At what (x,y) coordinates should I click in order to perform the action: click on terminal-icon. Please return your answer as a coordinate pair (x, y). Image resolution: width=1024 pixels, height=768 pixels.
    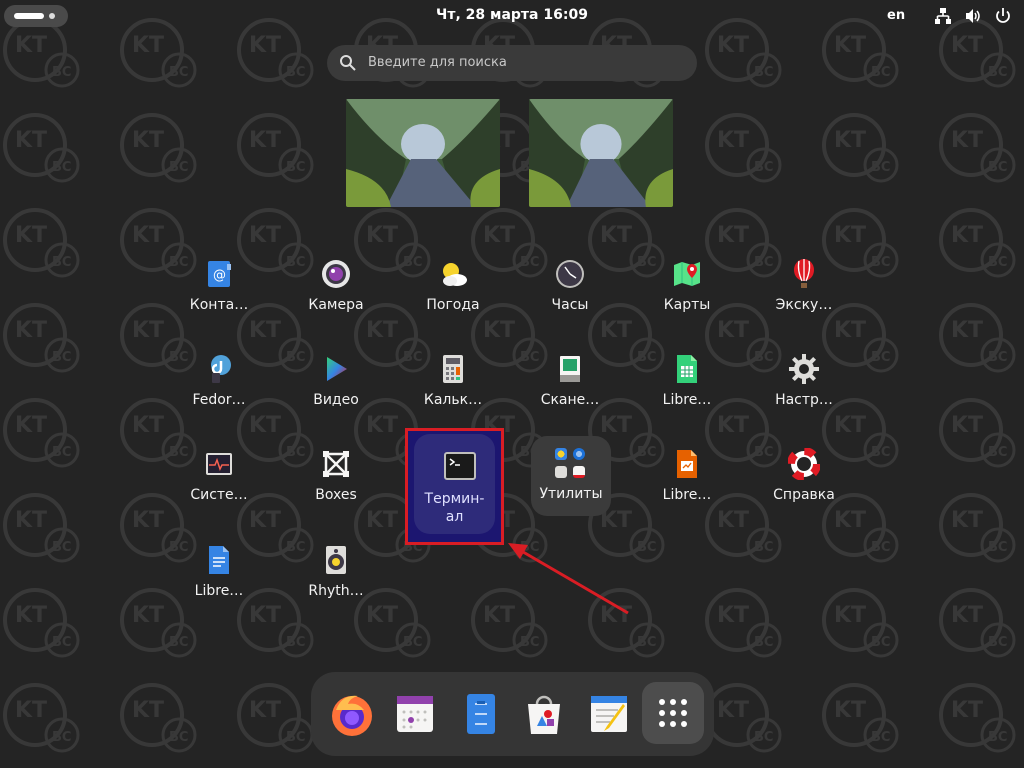
    Looking at the image, I should click on (460, 466).